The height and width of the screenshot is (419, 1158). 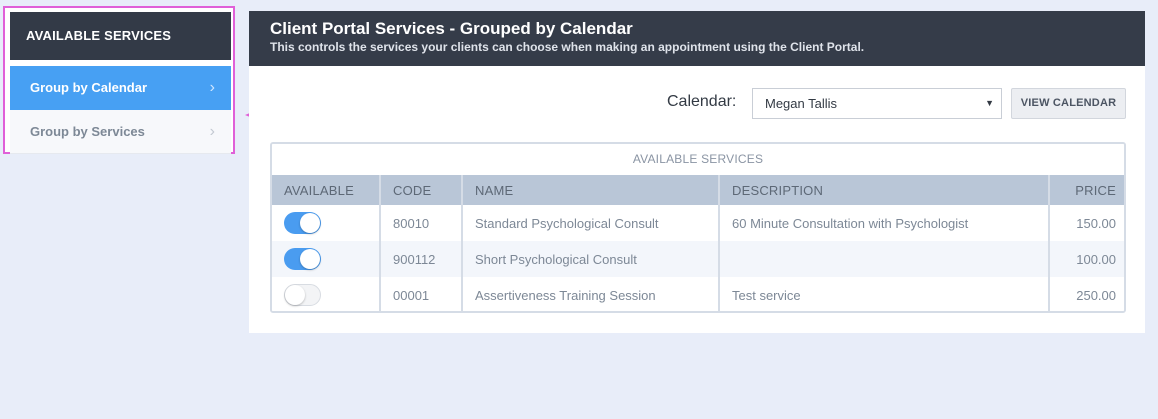 What do you see at coordinates (421, 223) in the screenshot?
I see `code-cell: 80010` at bounding box center [421, 223].